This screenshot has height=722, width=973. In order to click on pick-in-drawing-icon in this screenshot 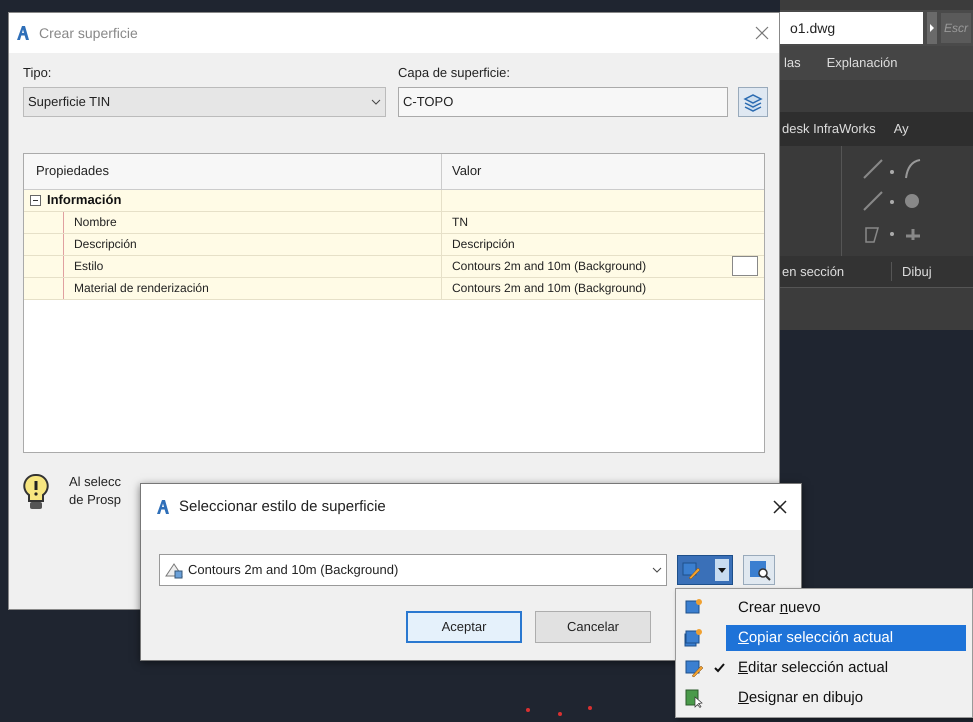, I will do `click(694, 698)`.